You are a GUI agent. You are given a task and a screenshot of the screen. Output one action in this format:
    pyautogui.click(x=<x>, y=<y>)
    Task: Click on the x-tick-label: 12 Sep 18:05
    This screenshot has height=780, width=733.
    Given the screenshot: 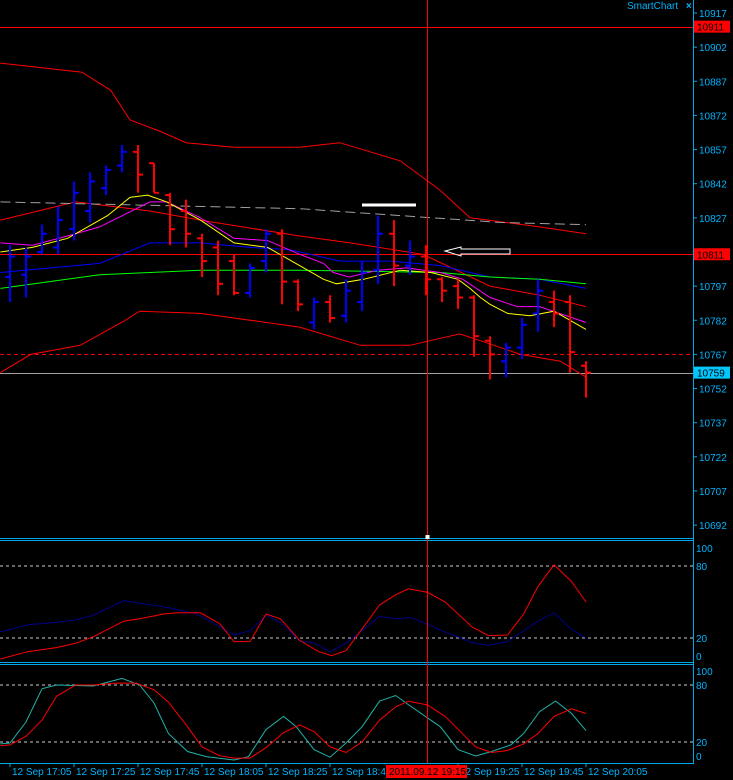 What is the action you would take?
    pyautogui.click(x=234, y=772)
    